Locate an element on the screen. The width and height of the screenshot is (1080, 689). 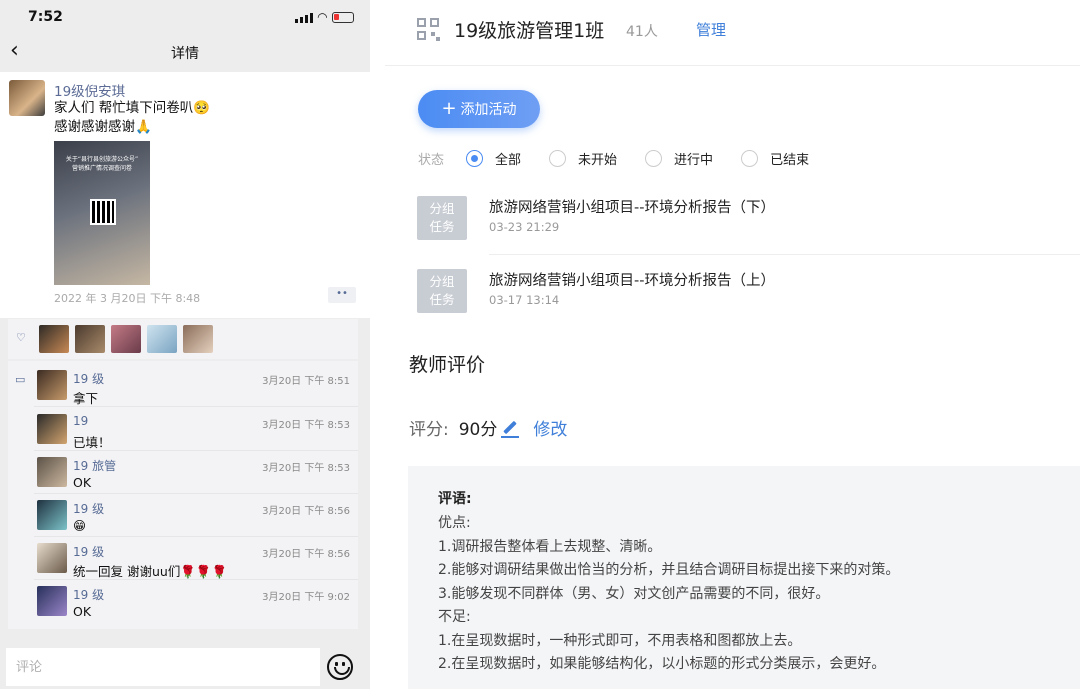
comment-row: 19 3月20日 下午 8:53 已填！ is located at coordinates (196, 429).